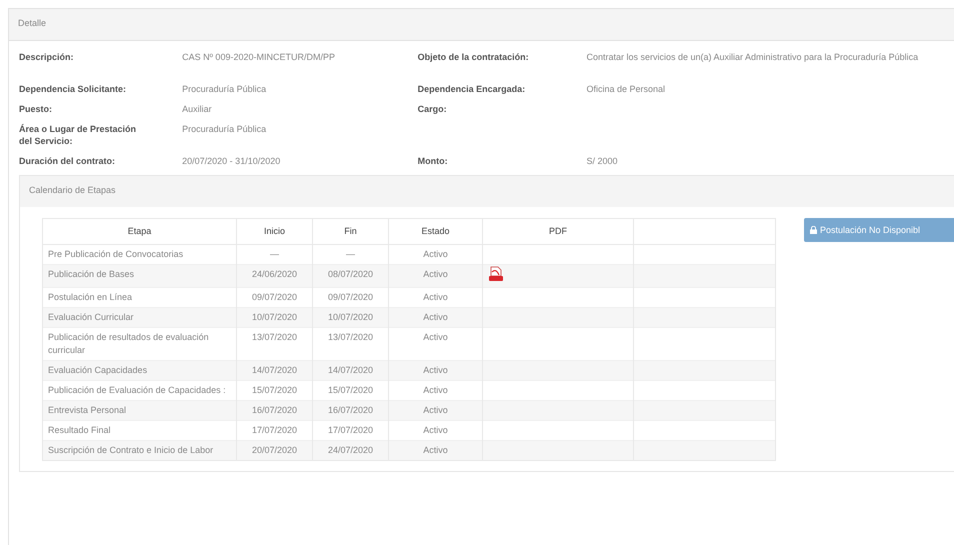 The height and width of the screenshot is (545, 954). I want to click on lock-icon, so click(813, 230).